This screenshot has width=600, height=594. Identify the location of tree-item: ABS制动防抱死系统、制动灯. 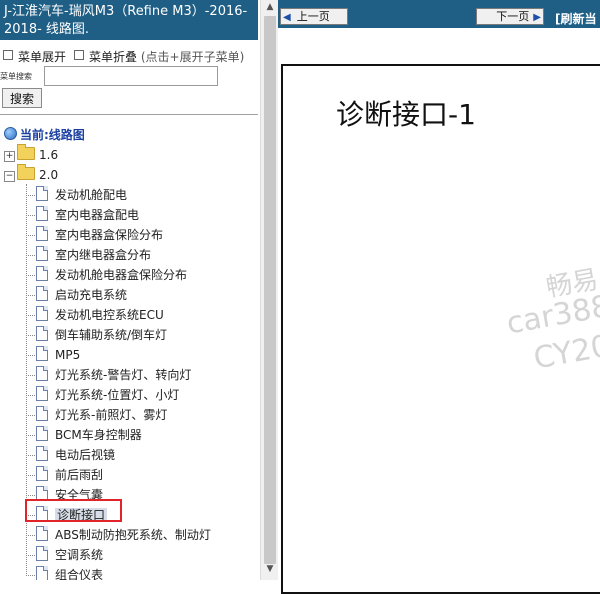
(123, 535).